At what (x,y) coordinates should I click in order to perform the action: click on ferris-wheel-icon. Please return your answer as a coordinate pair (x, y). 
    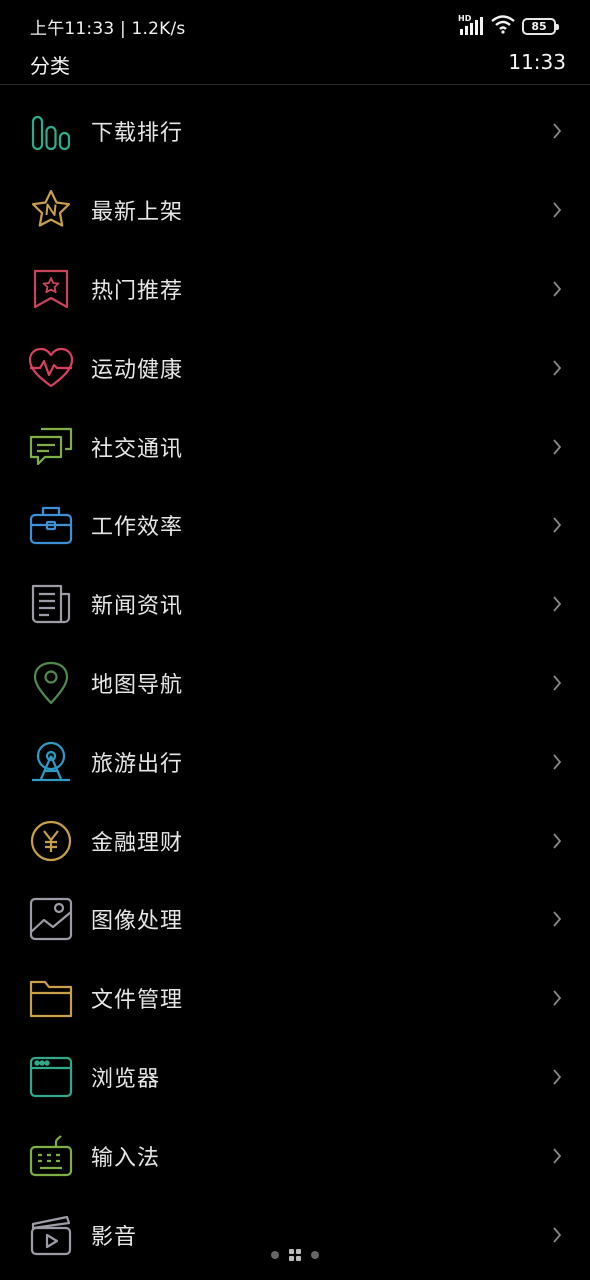
    Looking at the image, I should click on (51, 762).